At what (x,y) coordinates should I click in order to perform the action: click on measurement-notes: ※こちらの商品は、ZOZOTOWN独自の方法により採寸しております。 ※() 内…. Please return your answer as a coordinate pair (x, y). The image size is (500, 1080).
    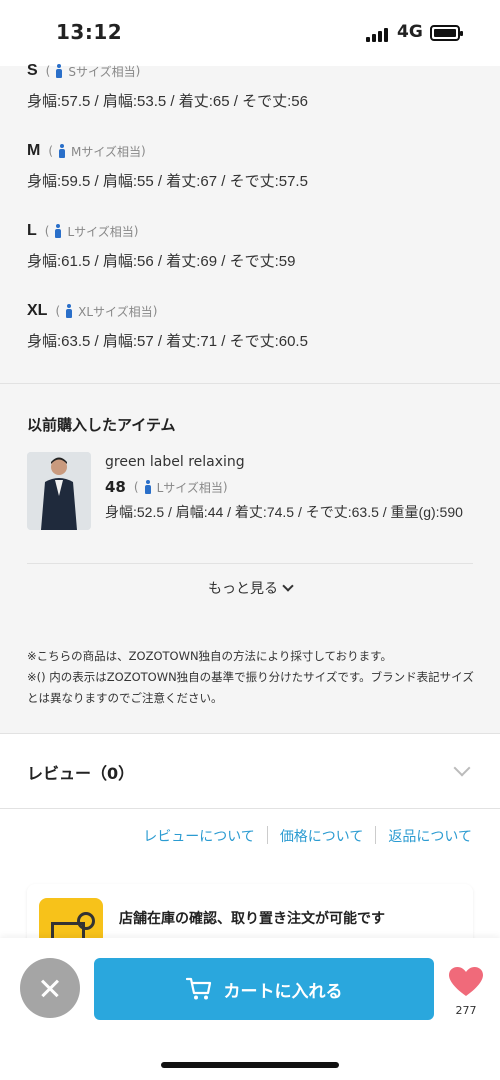
    Looking at the image, I should click on (252, 677).